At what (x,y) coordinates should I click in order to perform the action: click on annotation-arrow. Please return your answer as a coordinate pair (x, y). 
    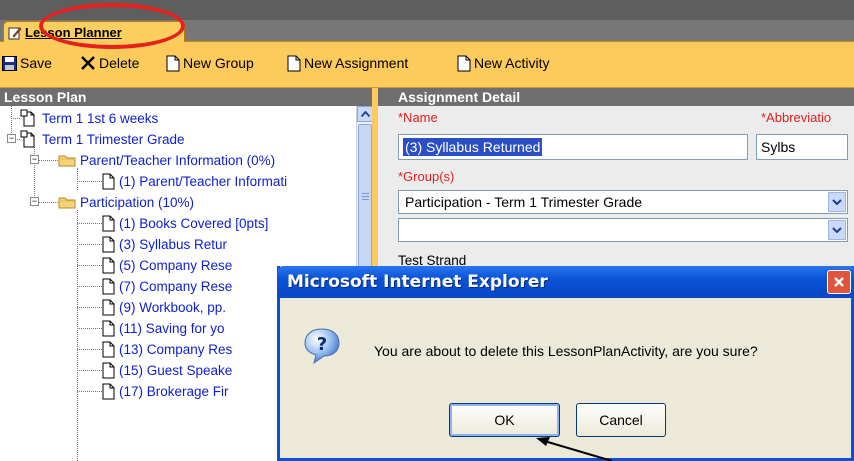
    Looking at the image, I should click on (574, 449).